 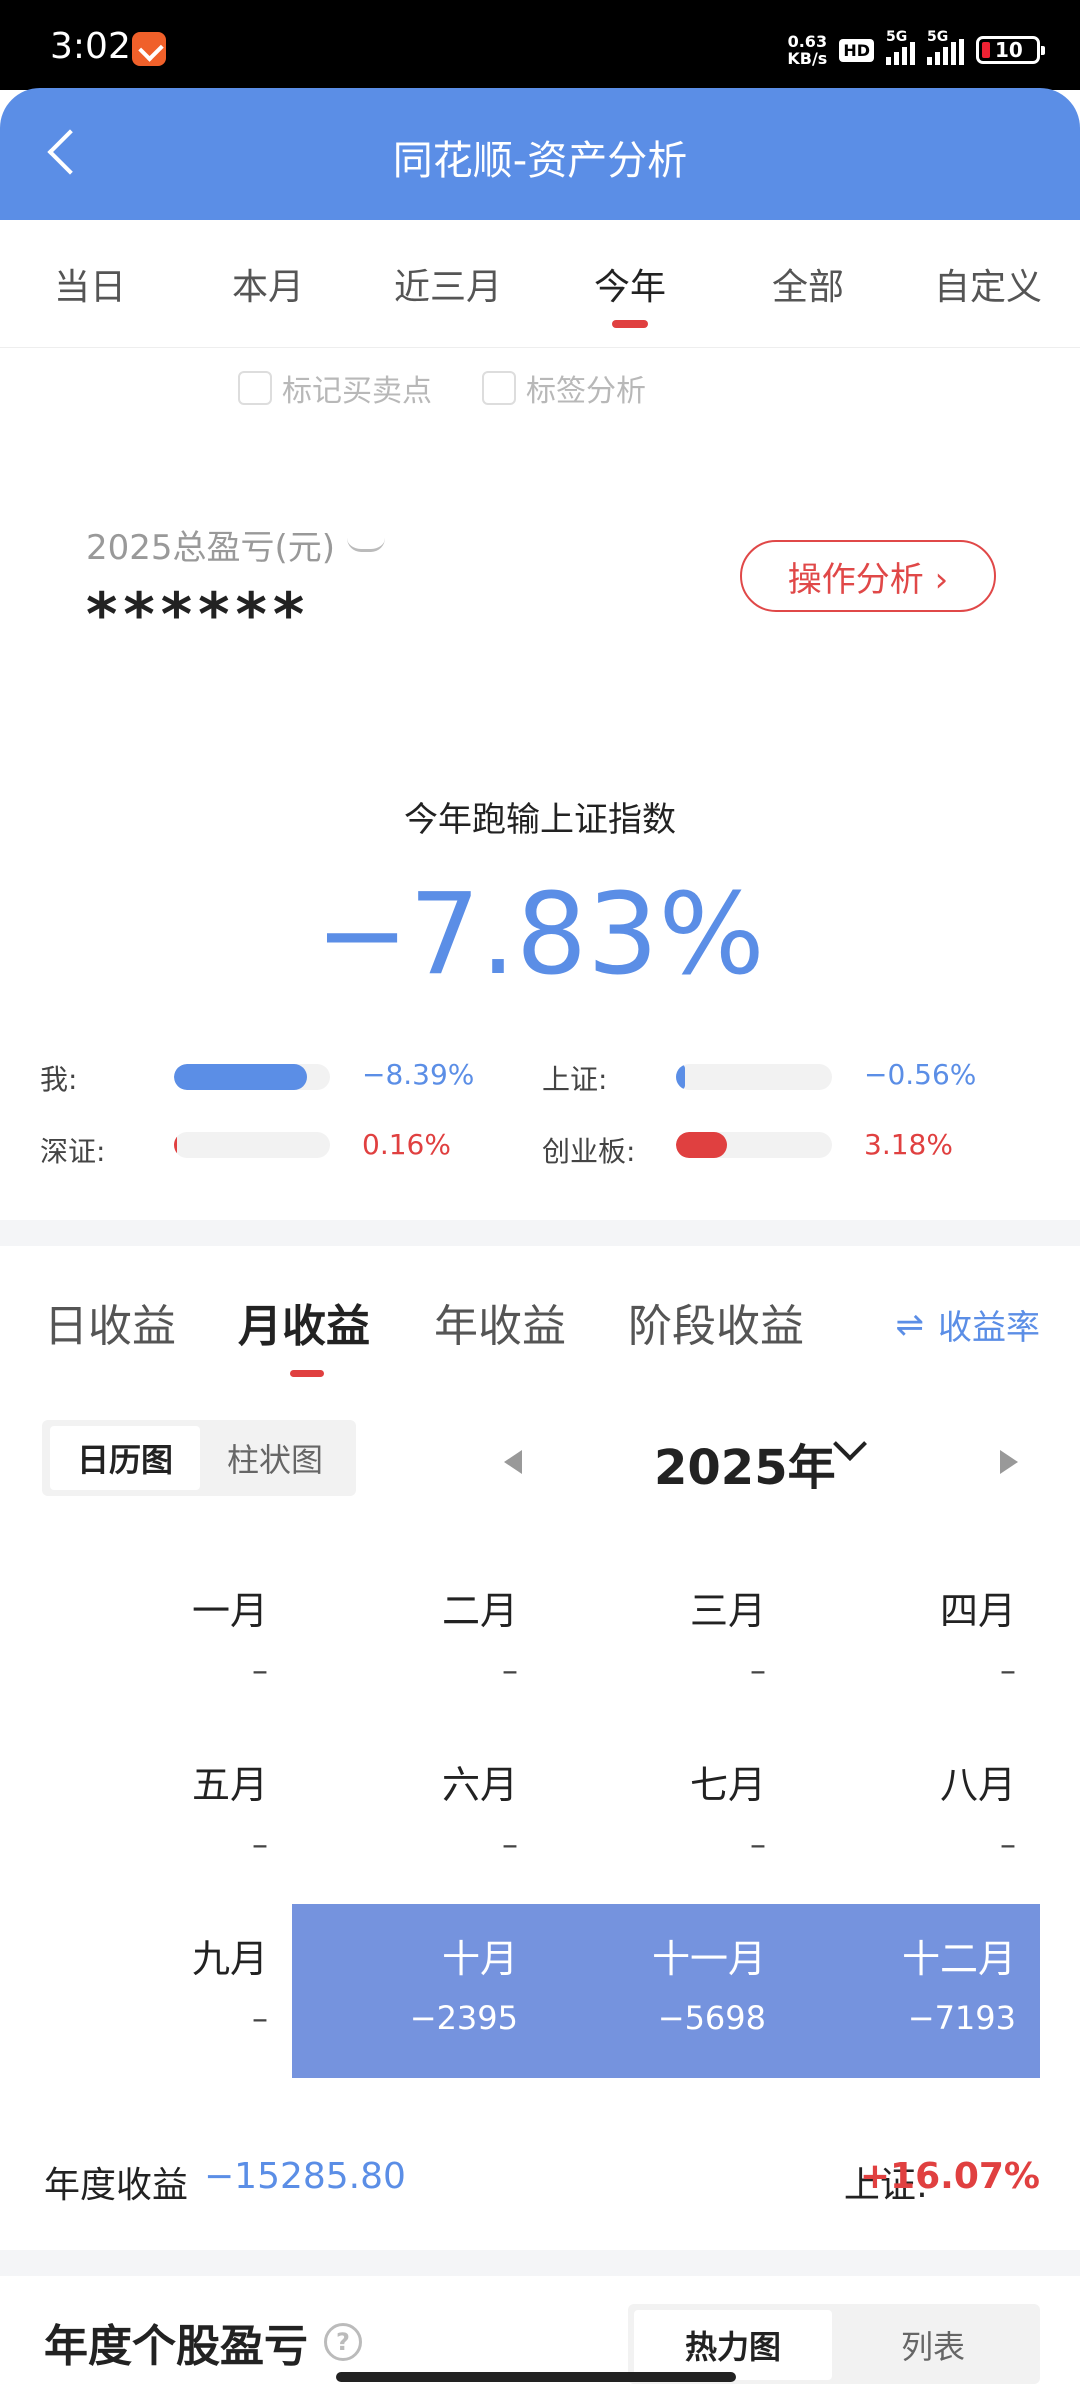 I want to click on month-name: 九月, so click(x=229, y=1959).